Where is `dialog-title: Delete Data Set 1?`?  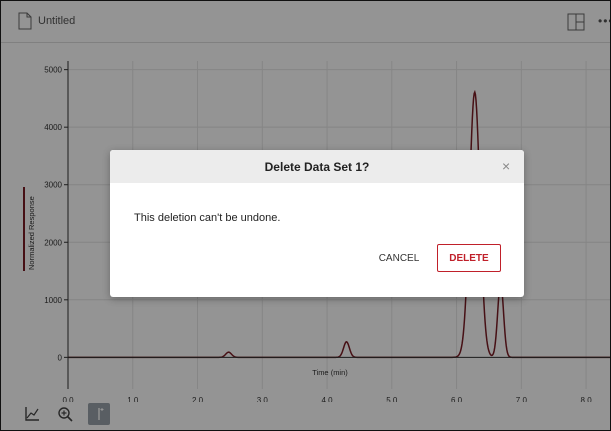
dialog-title: Delete Data Set 1? is located at coordinates (317, 167).